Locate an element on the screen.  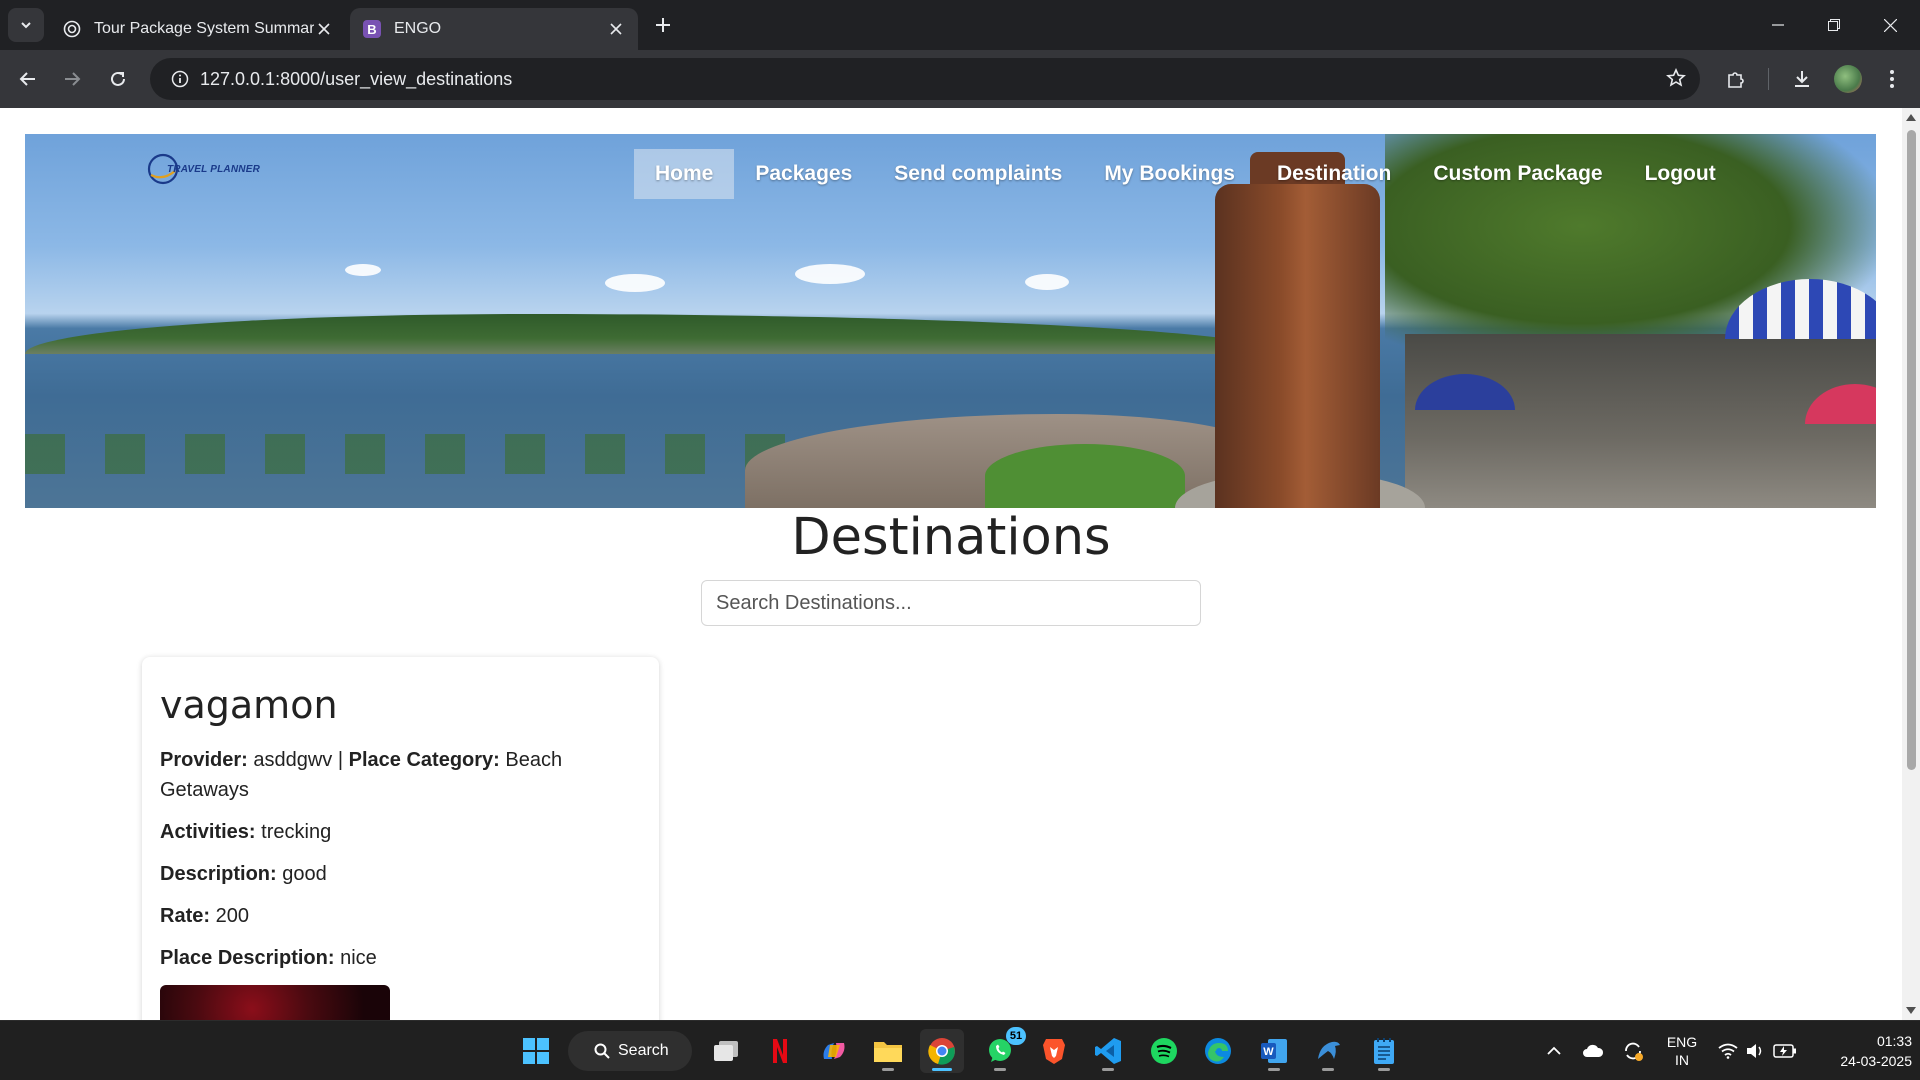
copilot-app is located at coordinates (834, 1051).